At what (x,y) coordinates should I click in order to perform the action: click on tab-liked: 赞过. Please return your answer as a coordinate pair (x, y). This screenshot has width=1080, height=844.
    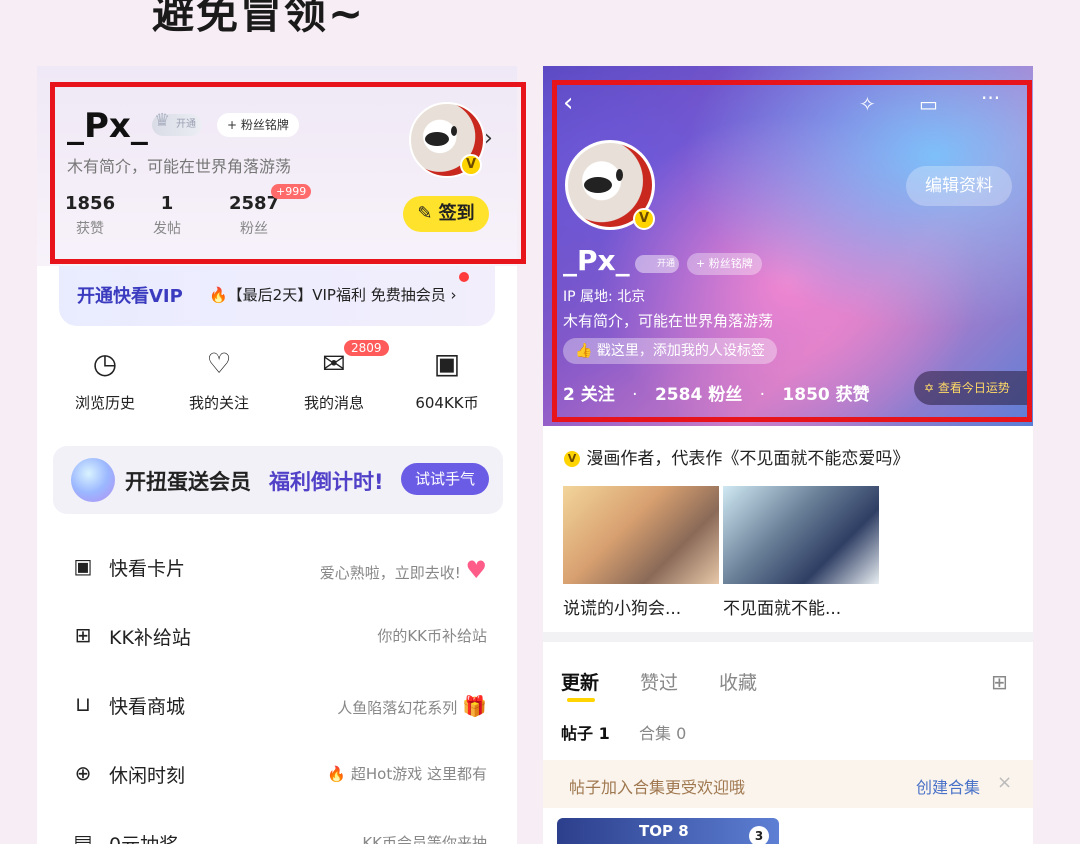
    Looking at the image, I should click on (659, 681).